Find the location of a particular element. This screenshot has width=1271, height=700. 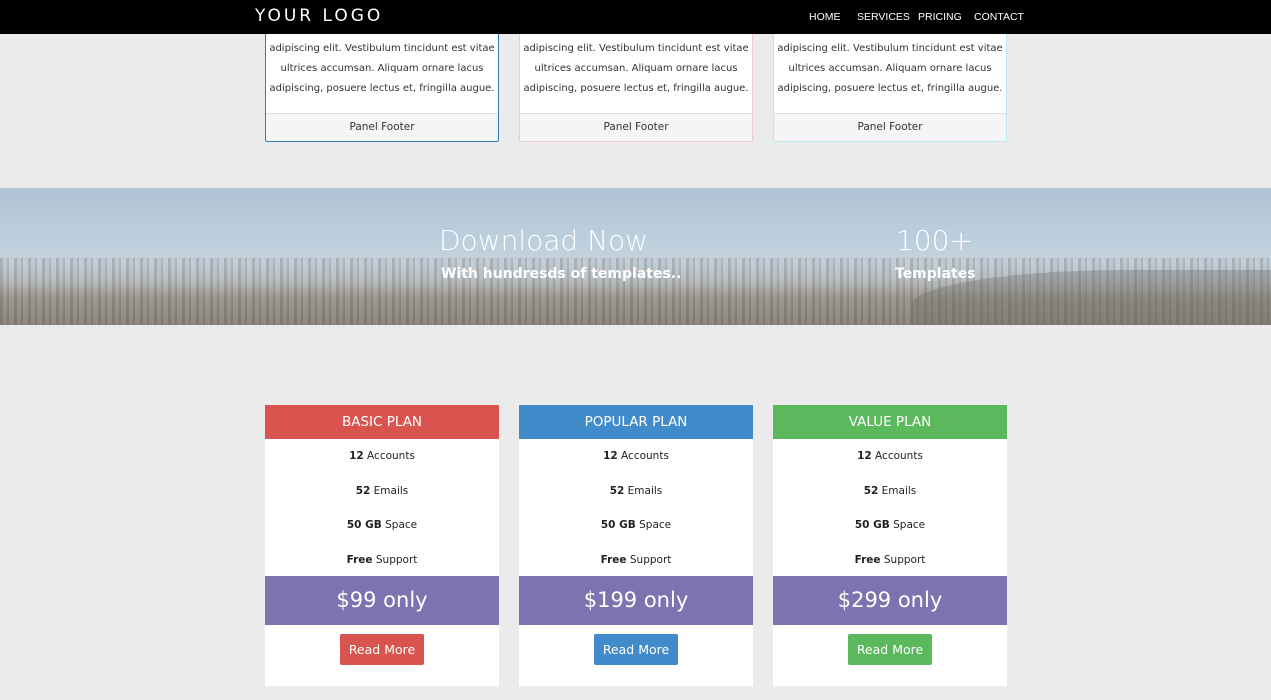

plan-price: $99 only is located at coordinates (382, 600).